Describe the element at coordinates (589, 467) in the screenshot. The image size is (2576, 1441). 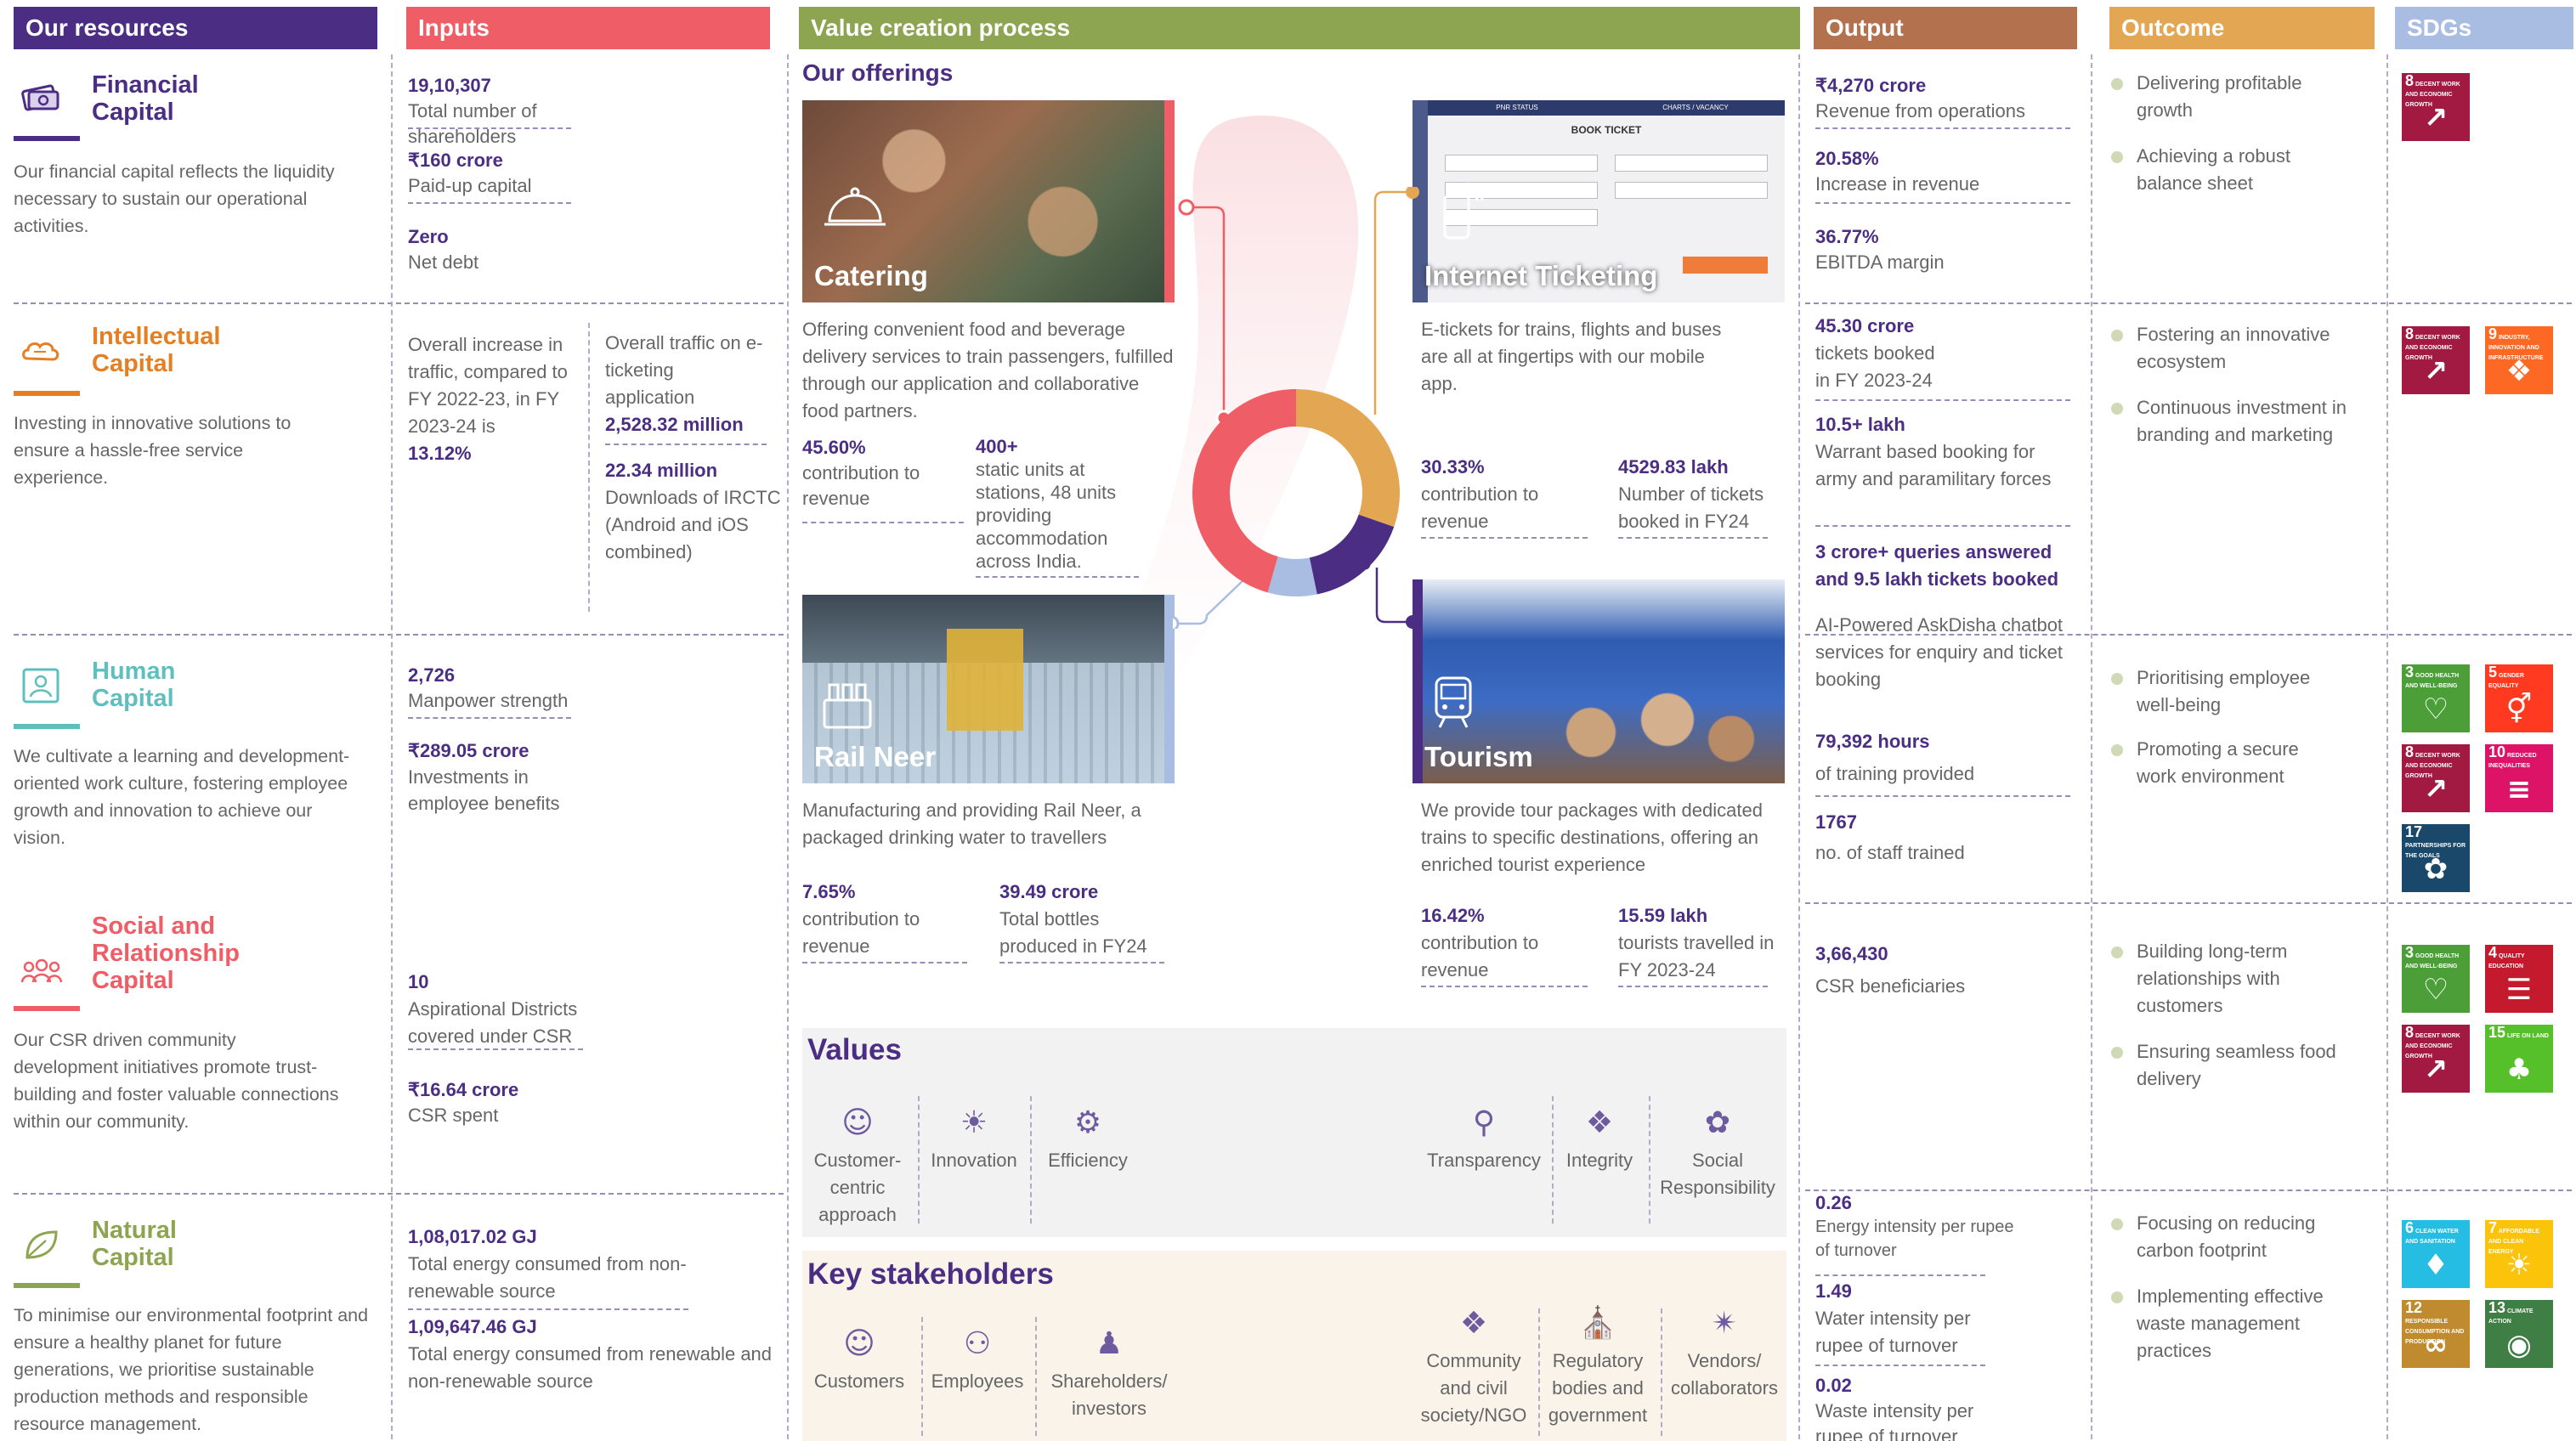
I see `input-inner-separator` at that location.